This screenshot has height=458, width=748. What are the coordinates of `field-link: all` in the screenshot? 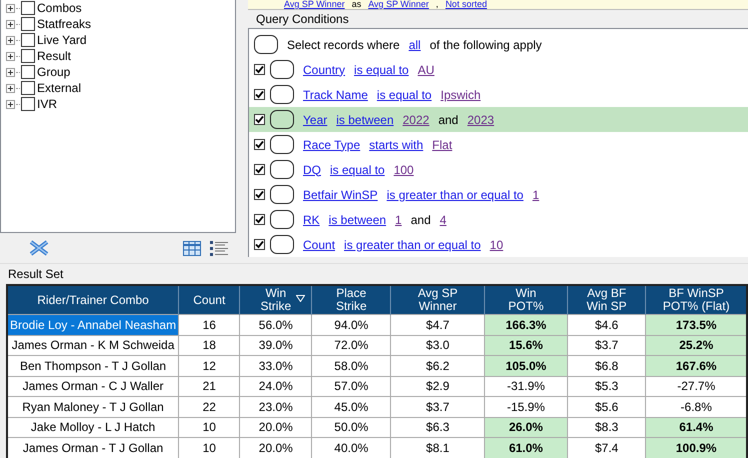 It's located at (414, 45).